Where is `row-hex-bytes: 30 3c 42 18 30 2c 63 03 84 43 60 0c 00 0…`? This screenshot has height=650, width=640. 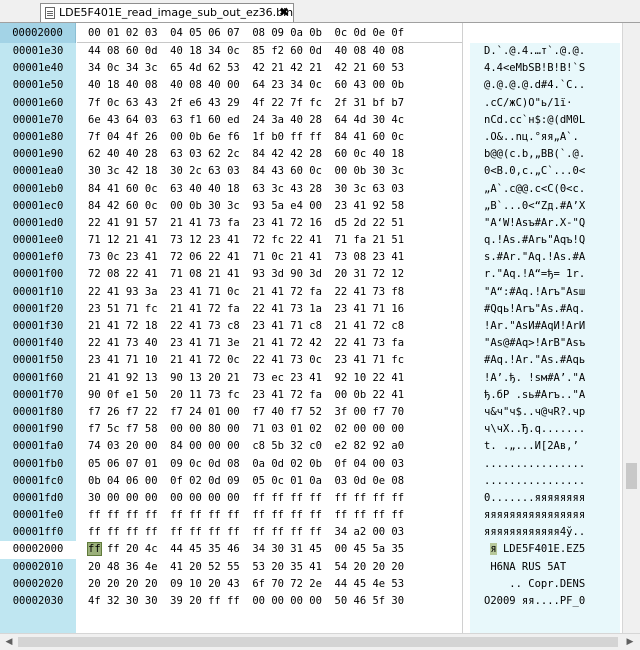 row-hex-bytes: 30 3c 42 18 30 2c 63 03 84 43 60 0c 00 0… is located at coordinates (246, 171).